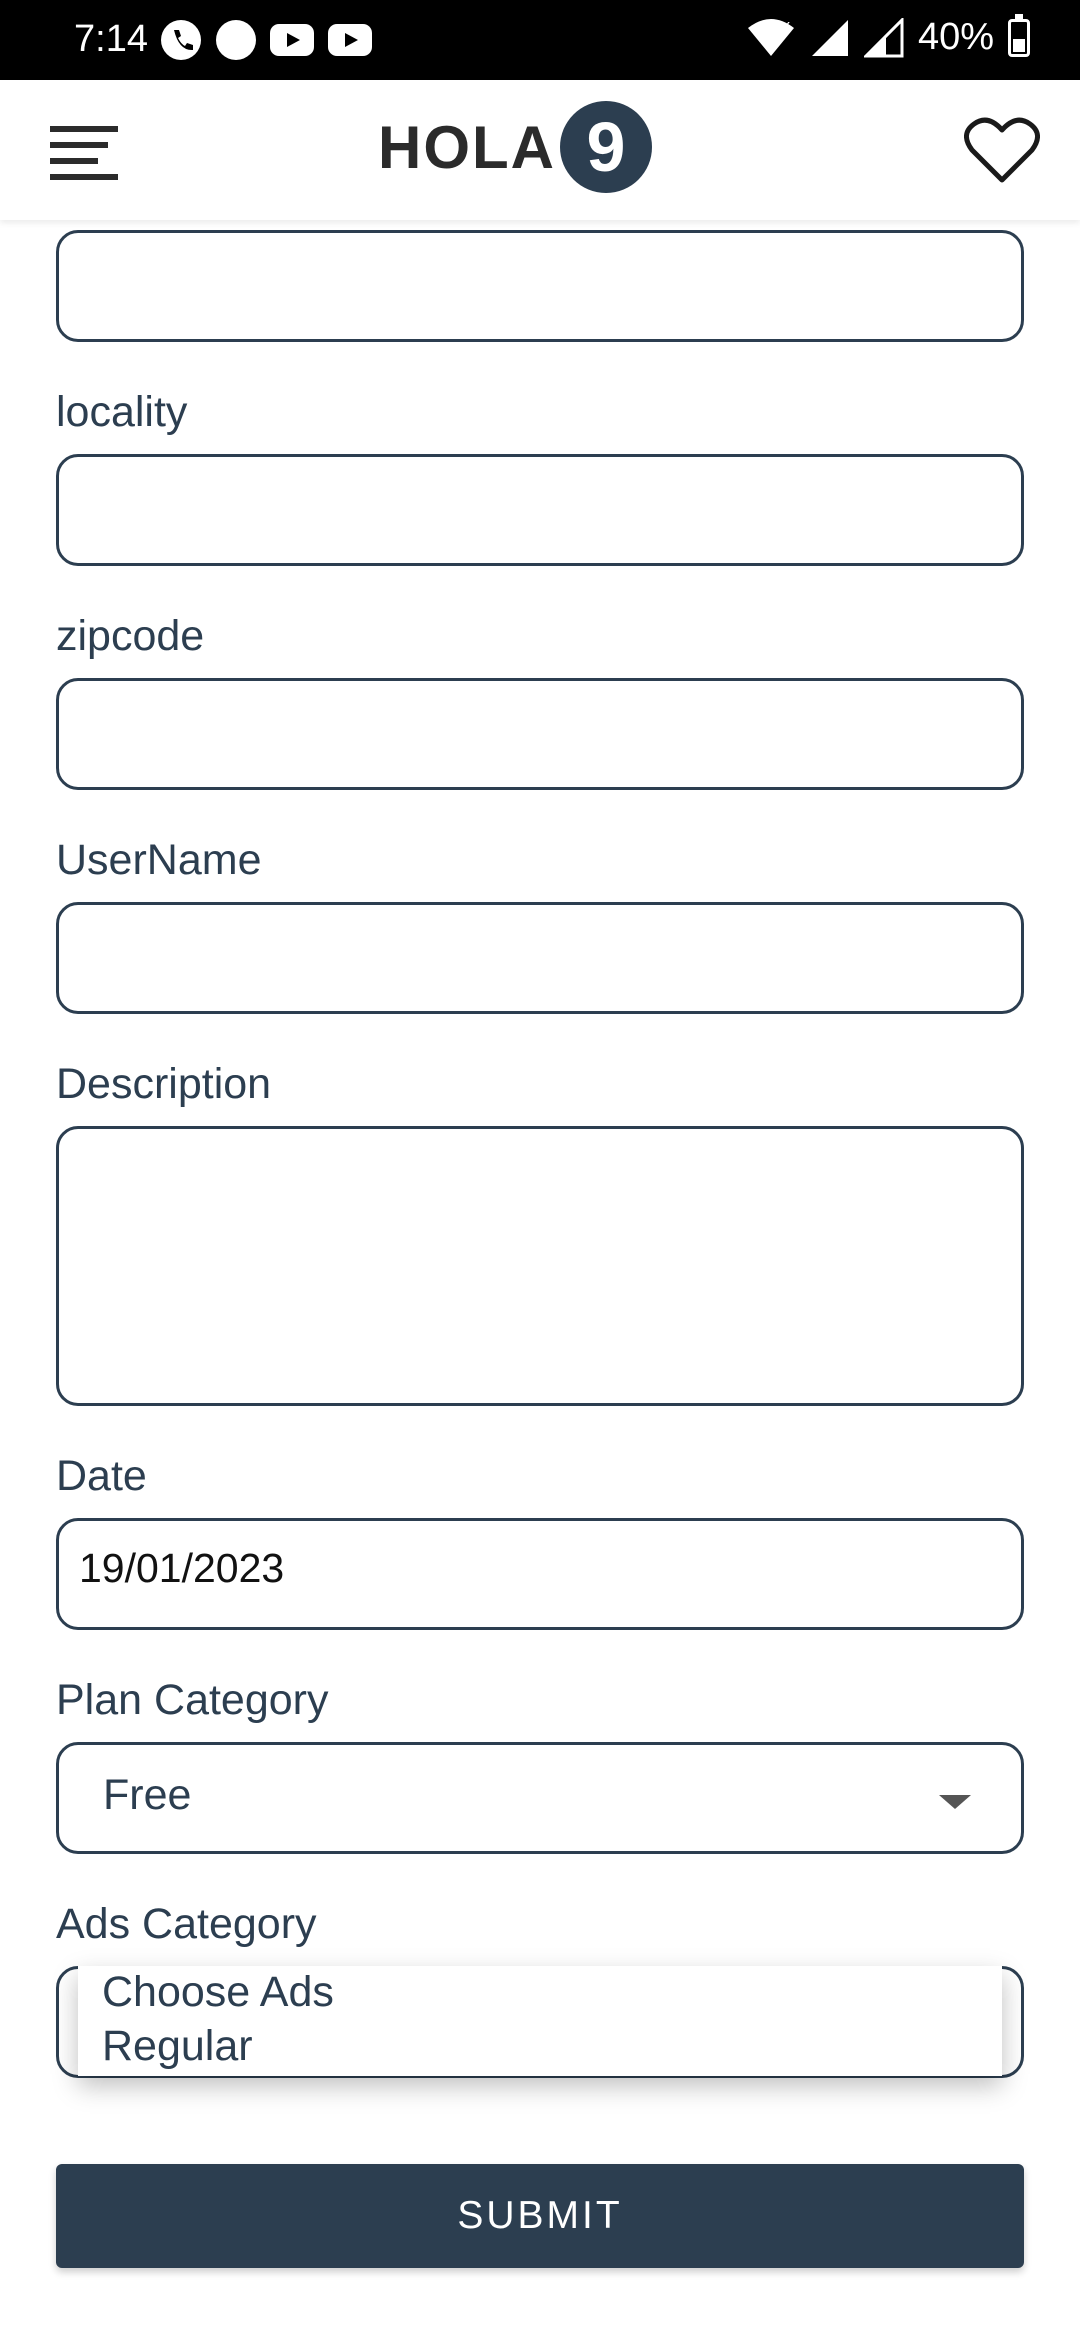 The width and height of the screenshot is (1080, 2340). I want to click on status-bar: 7:14 x 40%, so click(540, 40).